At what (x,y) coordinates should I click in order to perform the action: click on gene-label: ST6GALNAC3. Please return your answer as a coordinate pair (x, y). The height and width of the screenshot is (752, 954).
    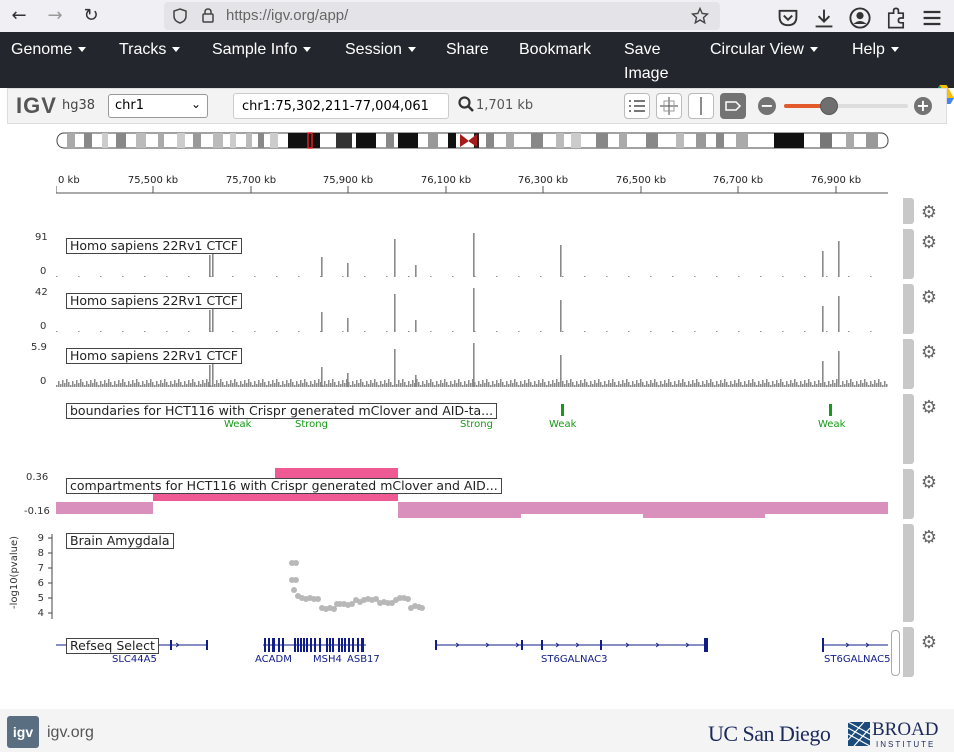
    Looking at the image, I should click on (574, 659).